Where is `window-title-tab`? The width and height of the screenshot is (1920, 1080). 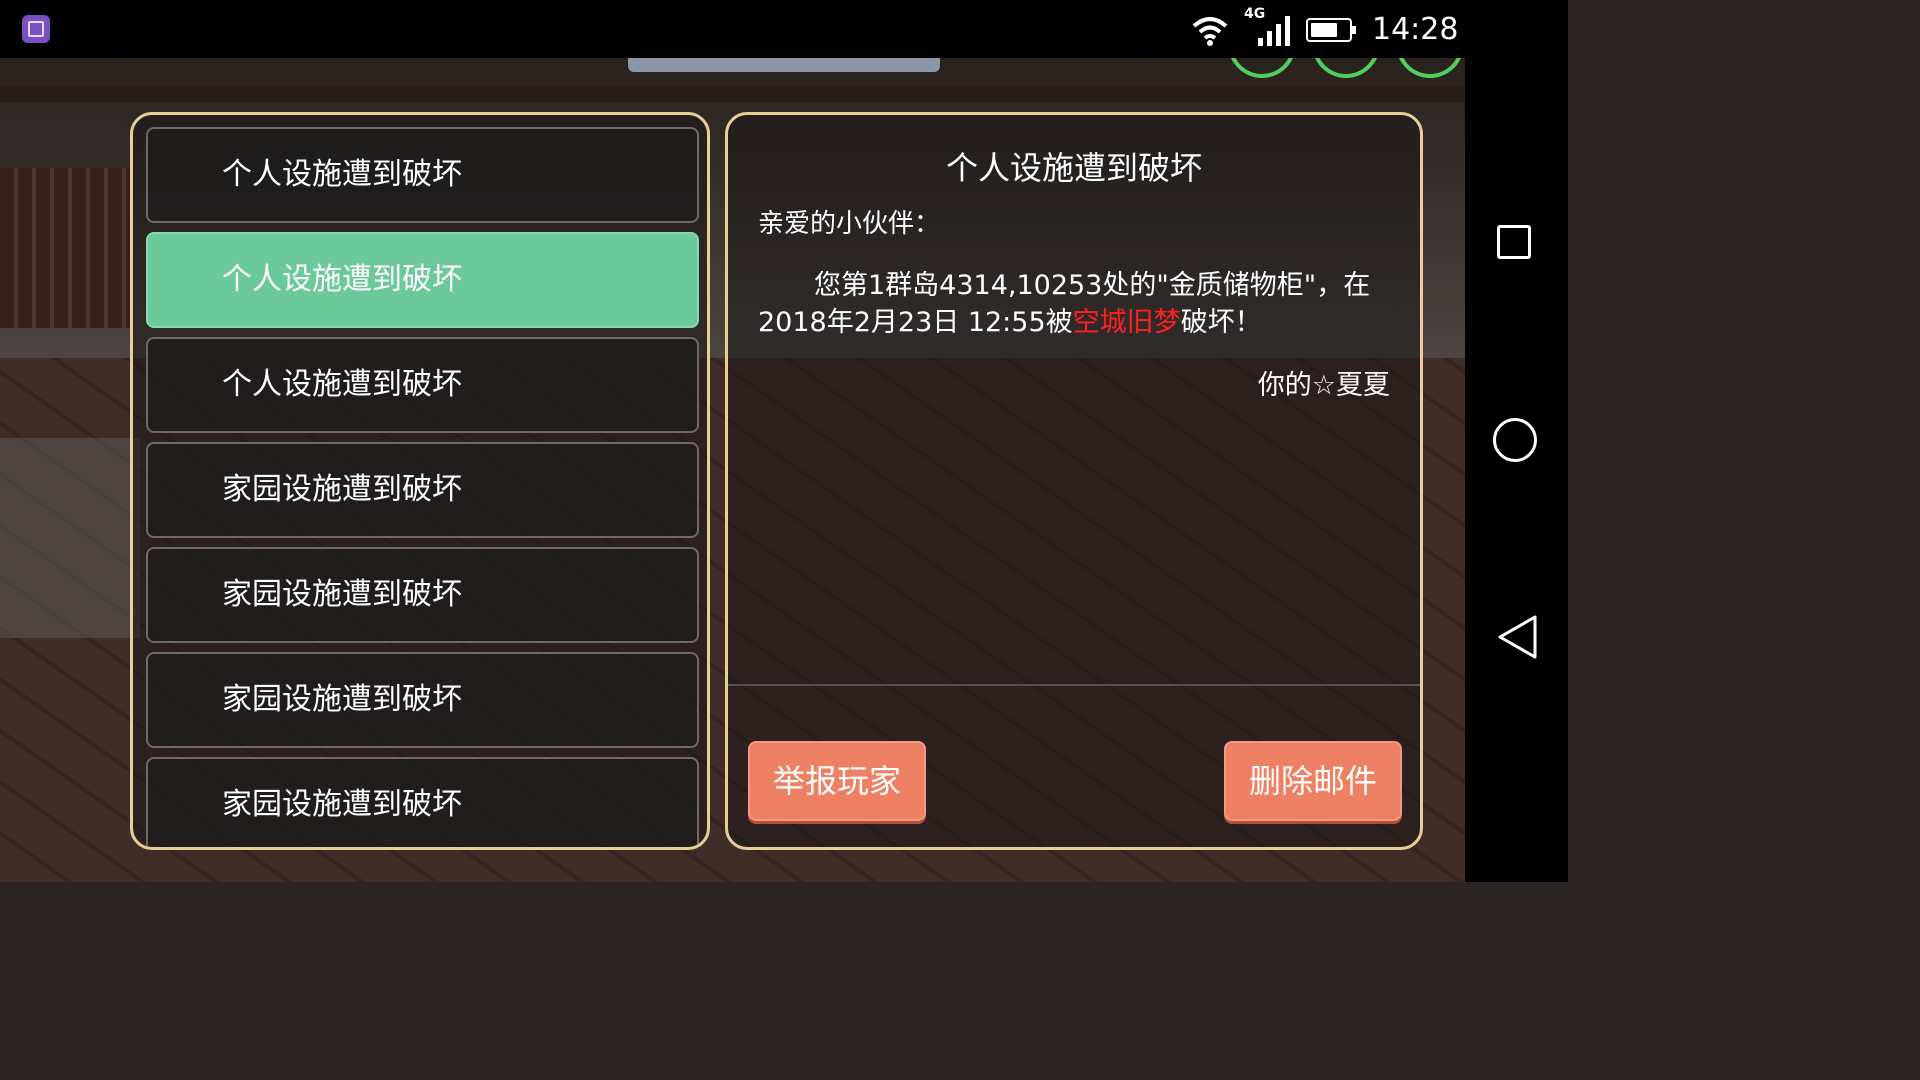
window-title-tab is located at coordinates (784, 65).